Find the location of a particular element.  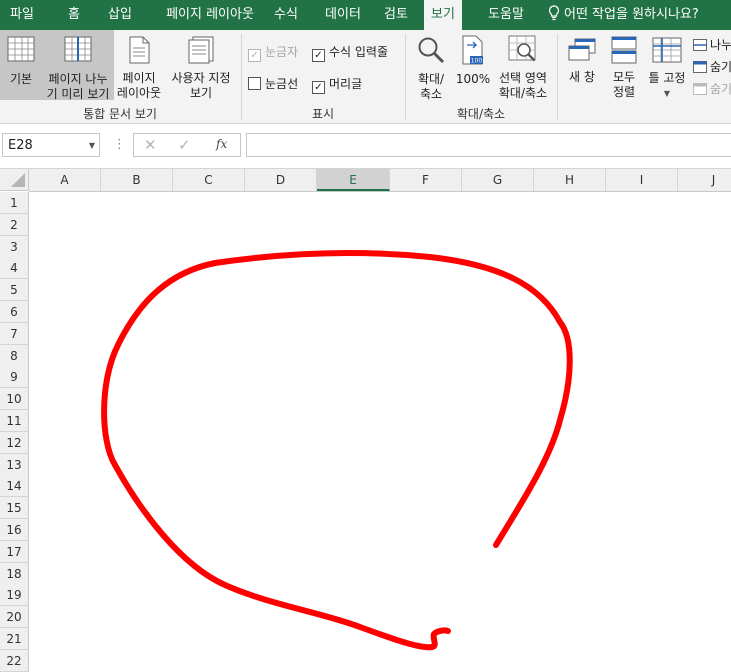

column-headers: ABCDEFGHIJ is located at coordinates (380, 180).